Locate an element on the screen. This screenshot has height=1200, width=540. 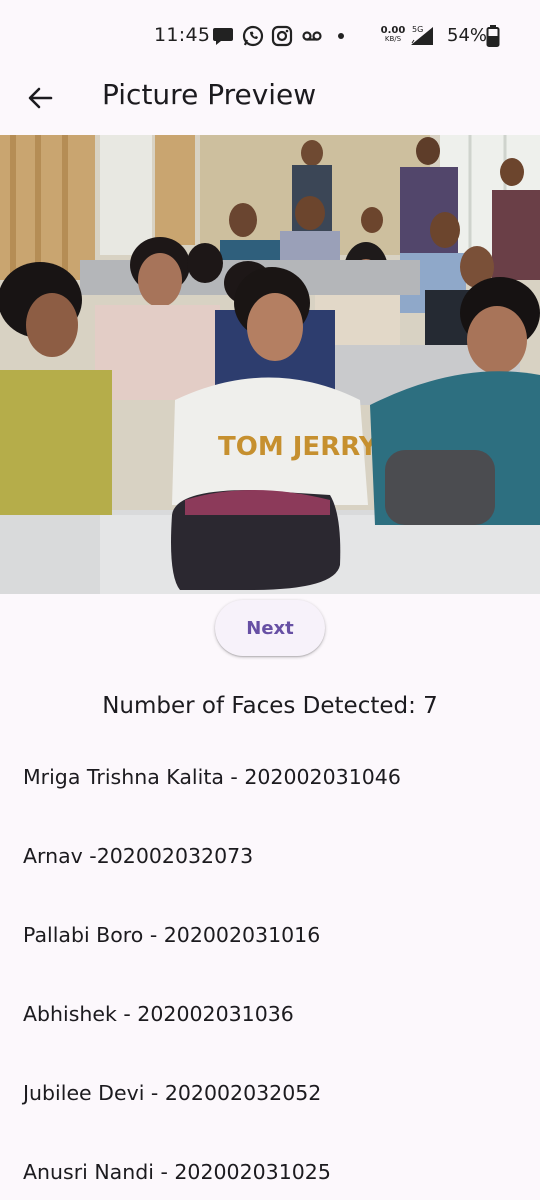
arrow-back-icon is located at coordinates (40, 98).